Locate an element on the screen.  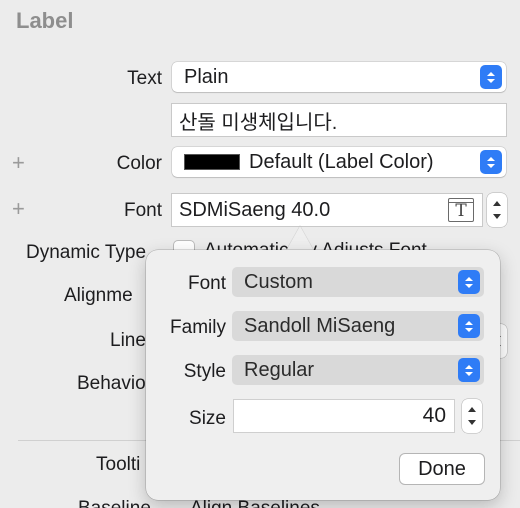
done-button: Done is located at coordinates (442, 469).